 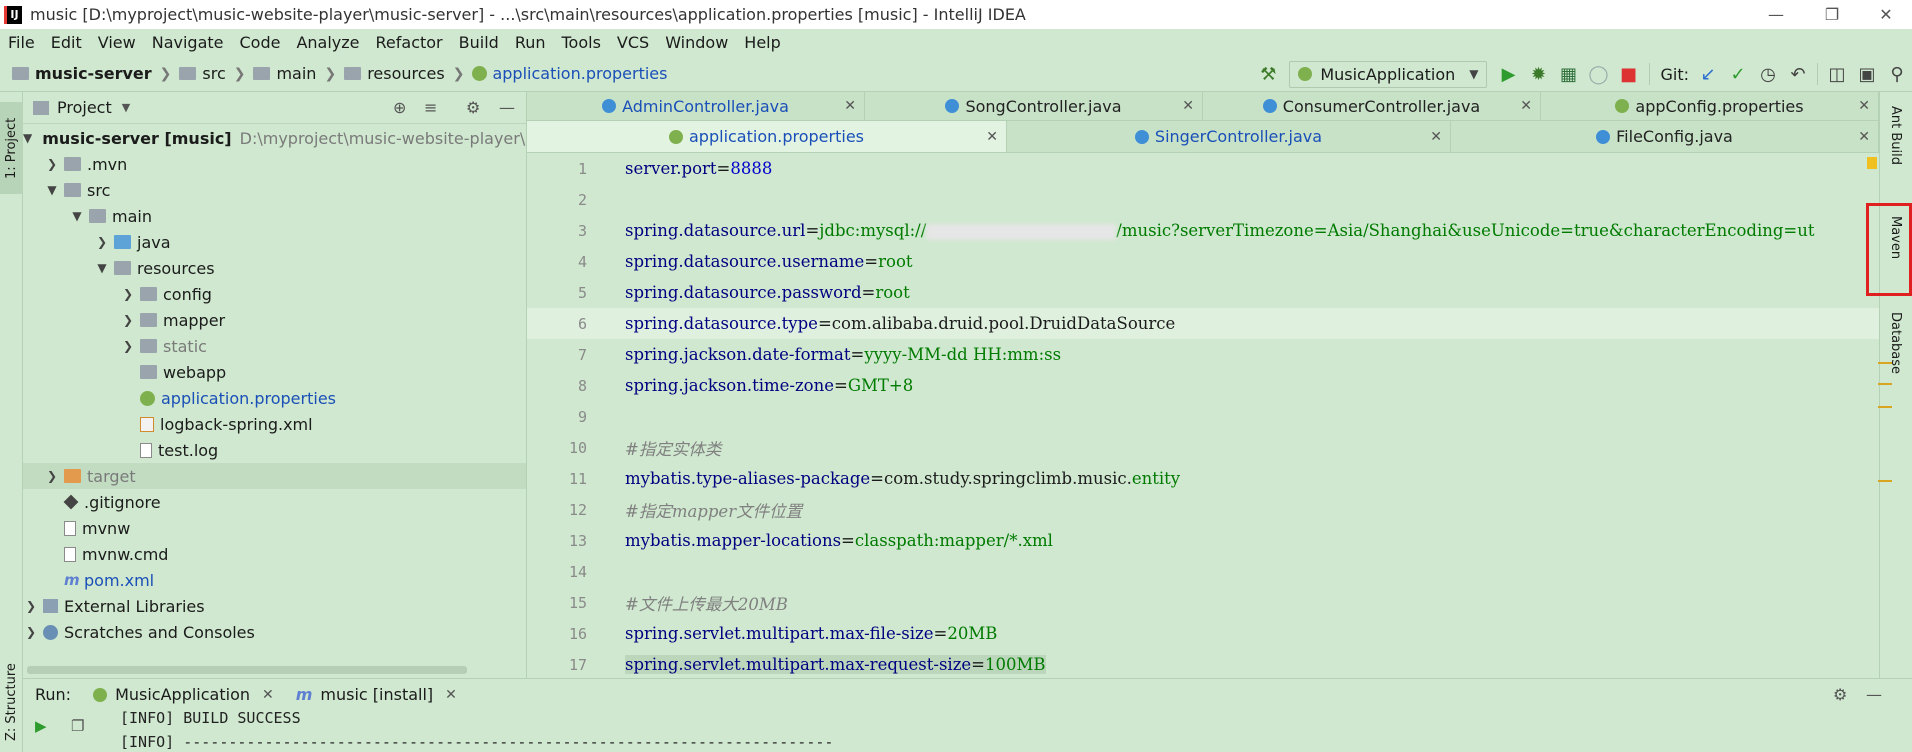 I want to click on tree-item-external-libraries: ❯ External Libraries, so click(x=274, y=606).